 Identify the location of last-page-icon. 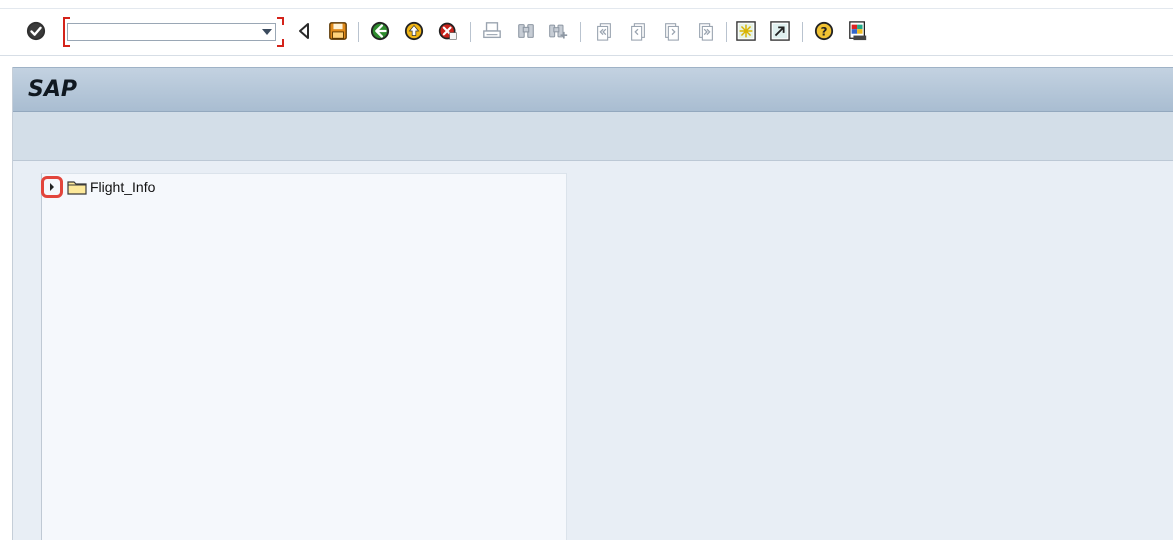
(706, 31).